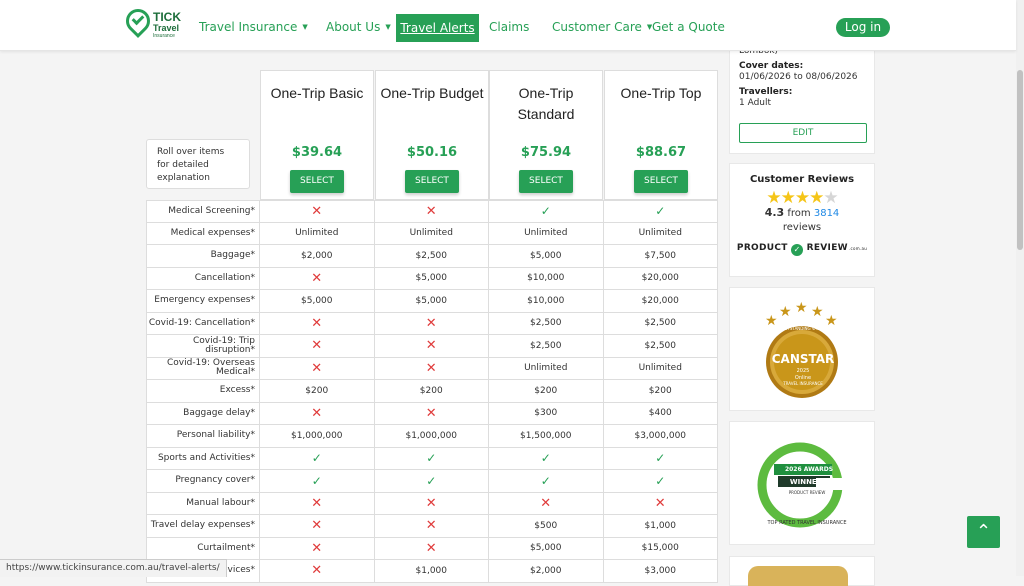 The width and height of the screenshot is (1024, 586). I want to click on travellers-value: 1 Adult, so click(755, 103).